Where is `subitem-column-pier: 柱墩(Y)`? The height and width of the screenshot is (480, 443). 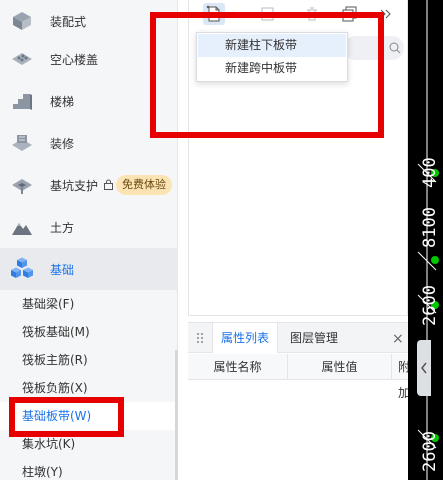 subitem-column-pier: 柱墩(Y) is located at coordinates (89, 469).